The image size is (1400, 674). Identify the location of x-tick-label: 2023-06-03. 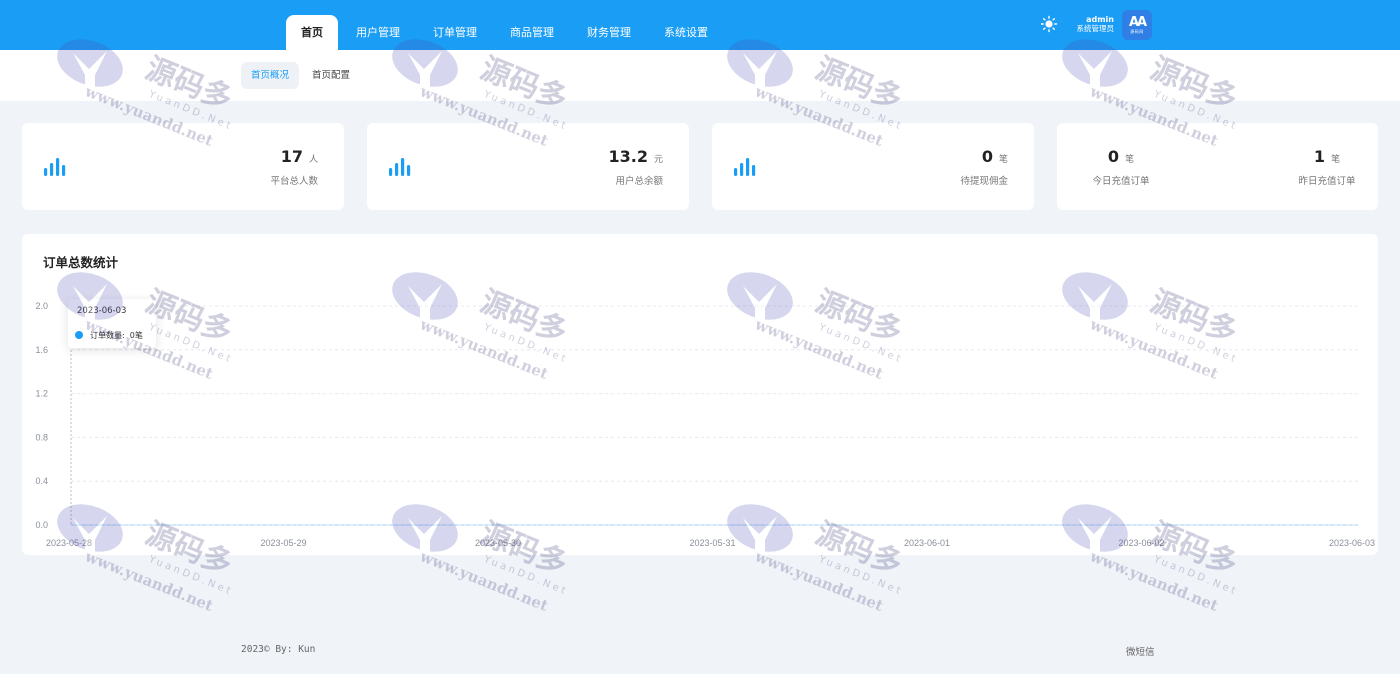
(1352, 543).